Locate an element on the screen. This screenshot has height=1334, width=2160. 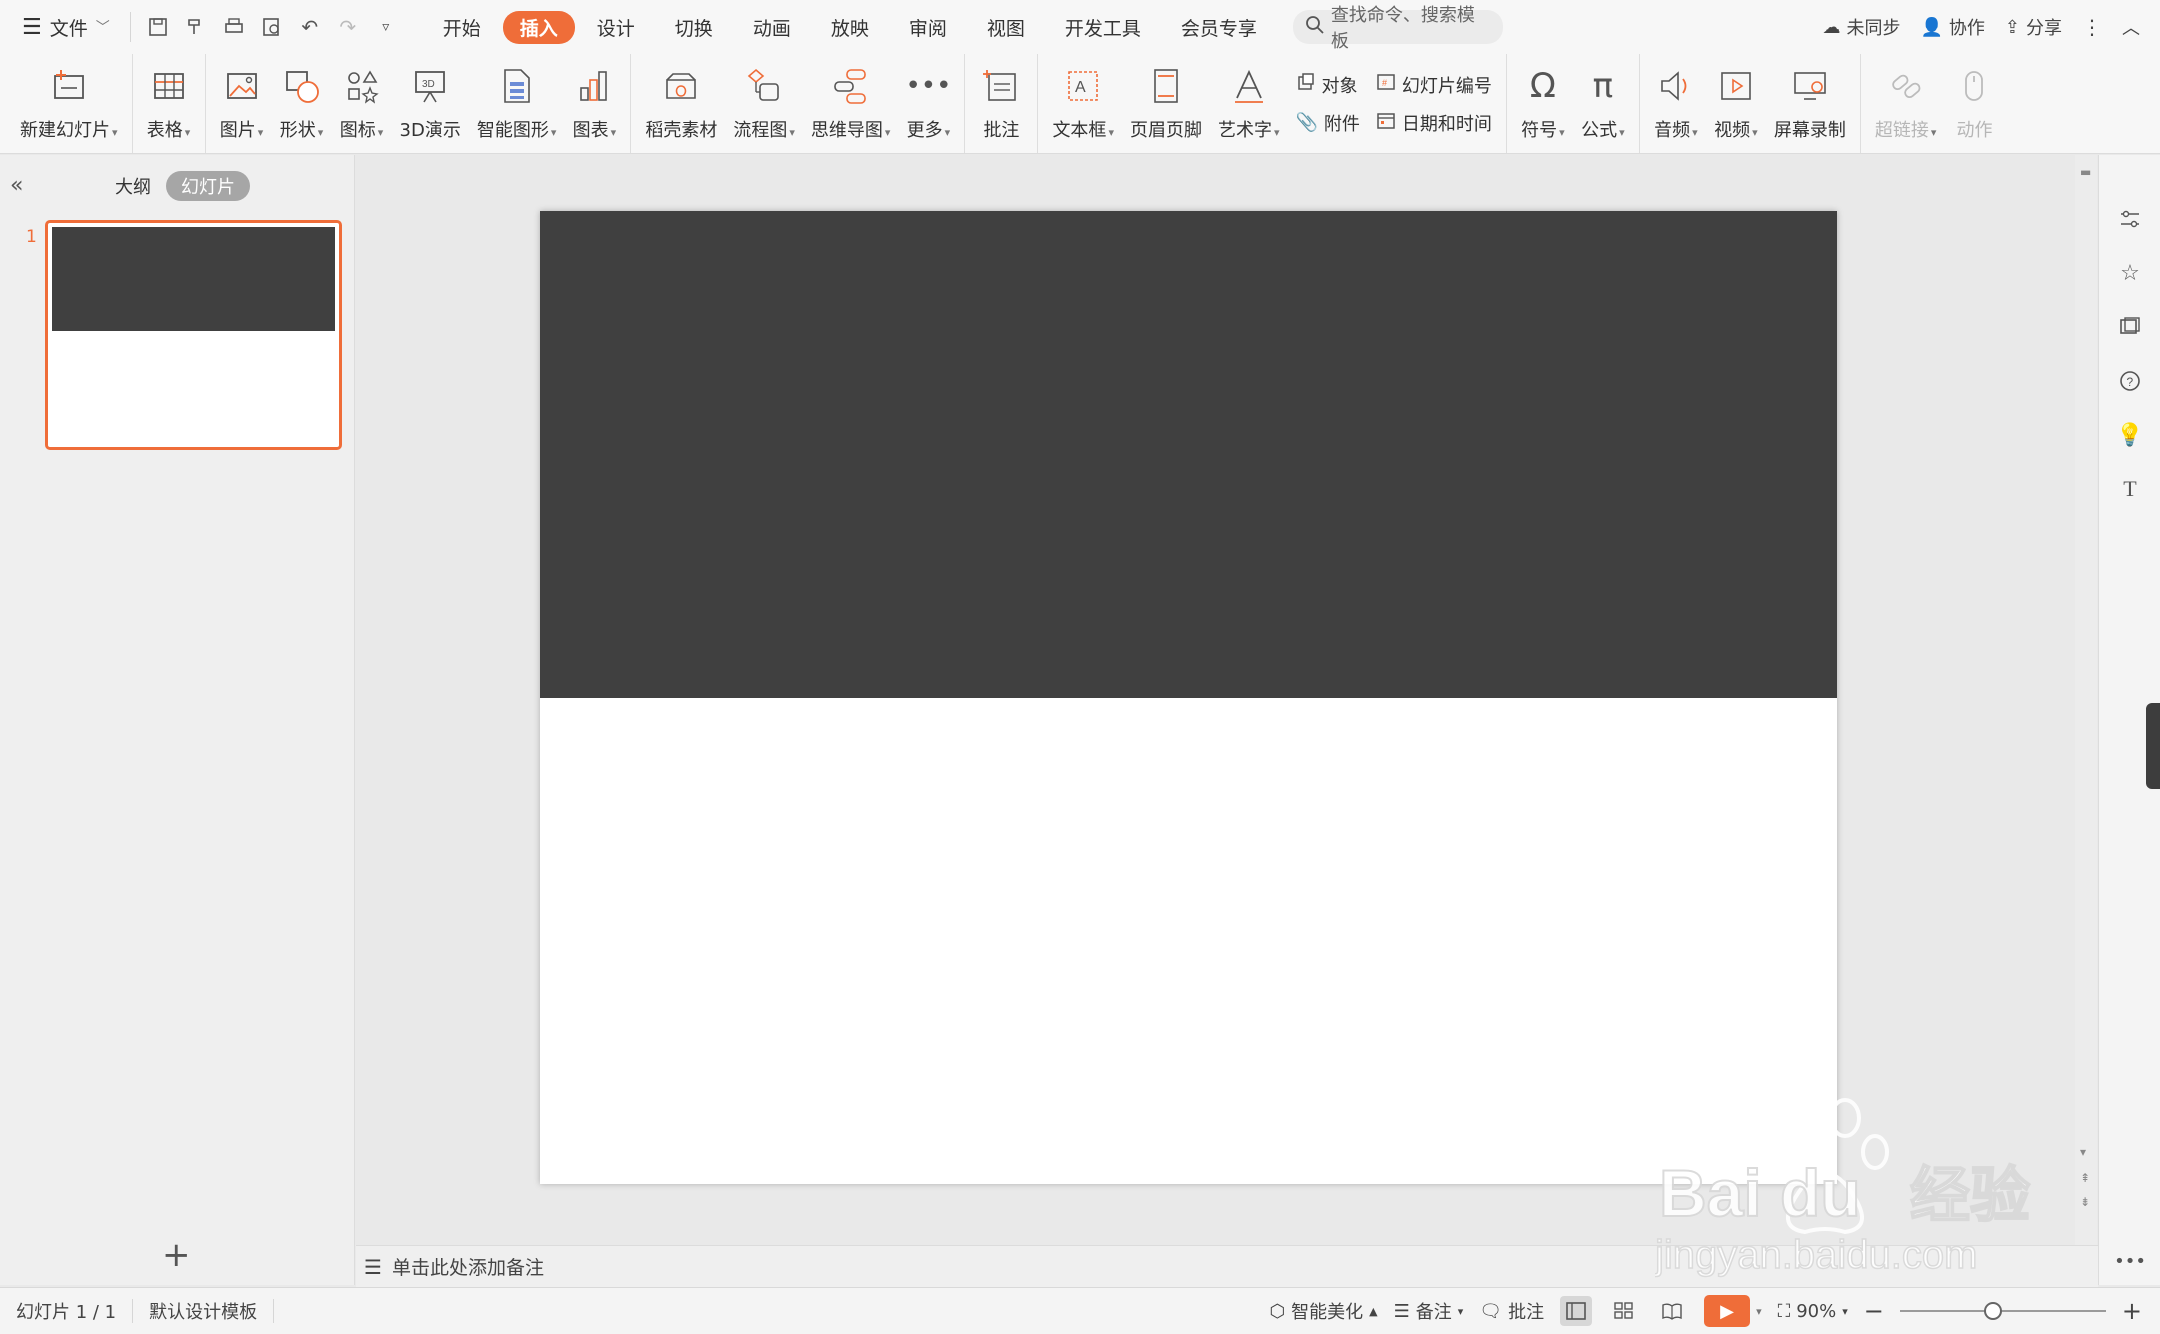
link-icon is located at coordinates (1906, 86).